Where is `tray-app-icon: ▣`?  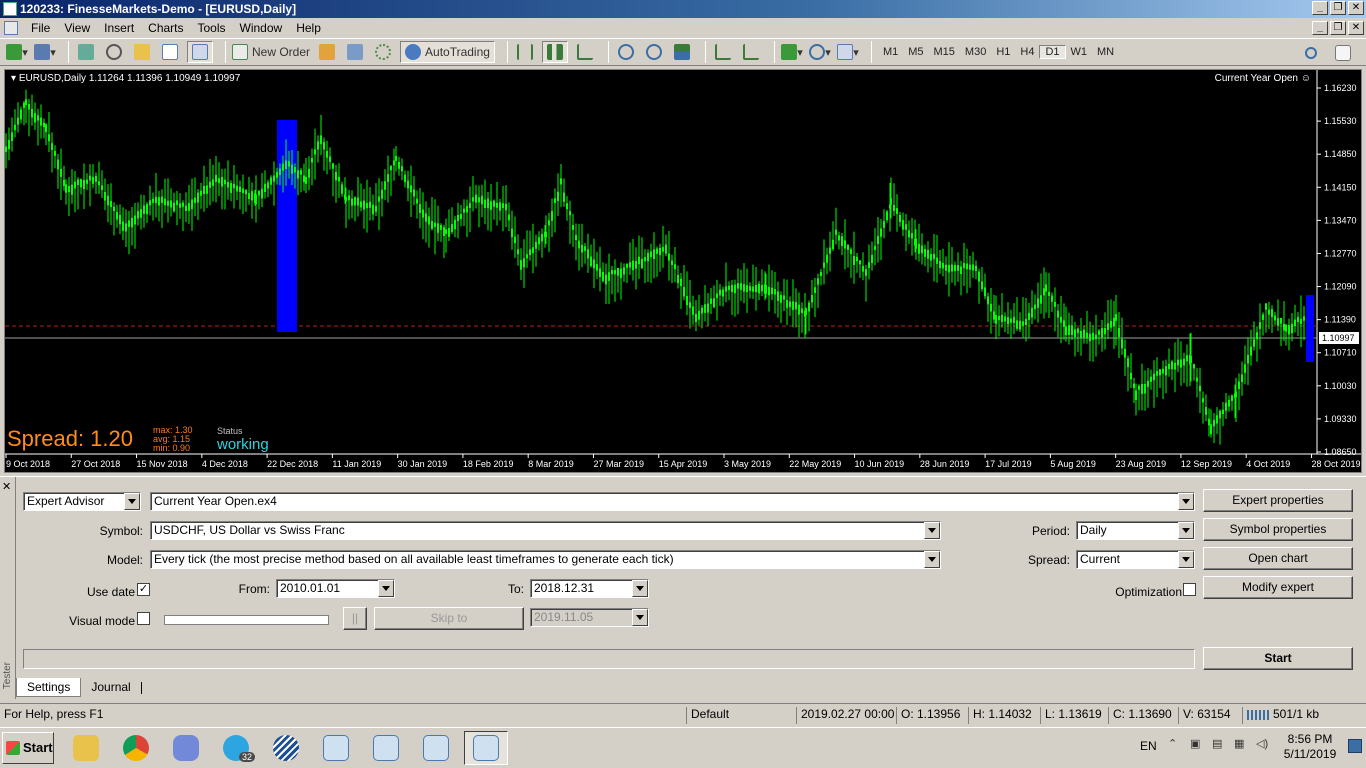
tray-app-icon: ▣ is located at coordinates (1197, 744).